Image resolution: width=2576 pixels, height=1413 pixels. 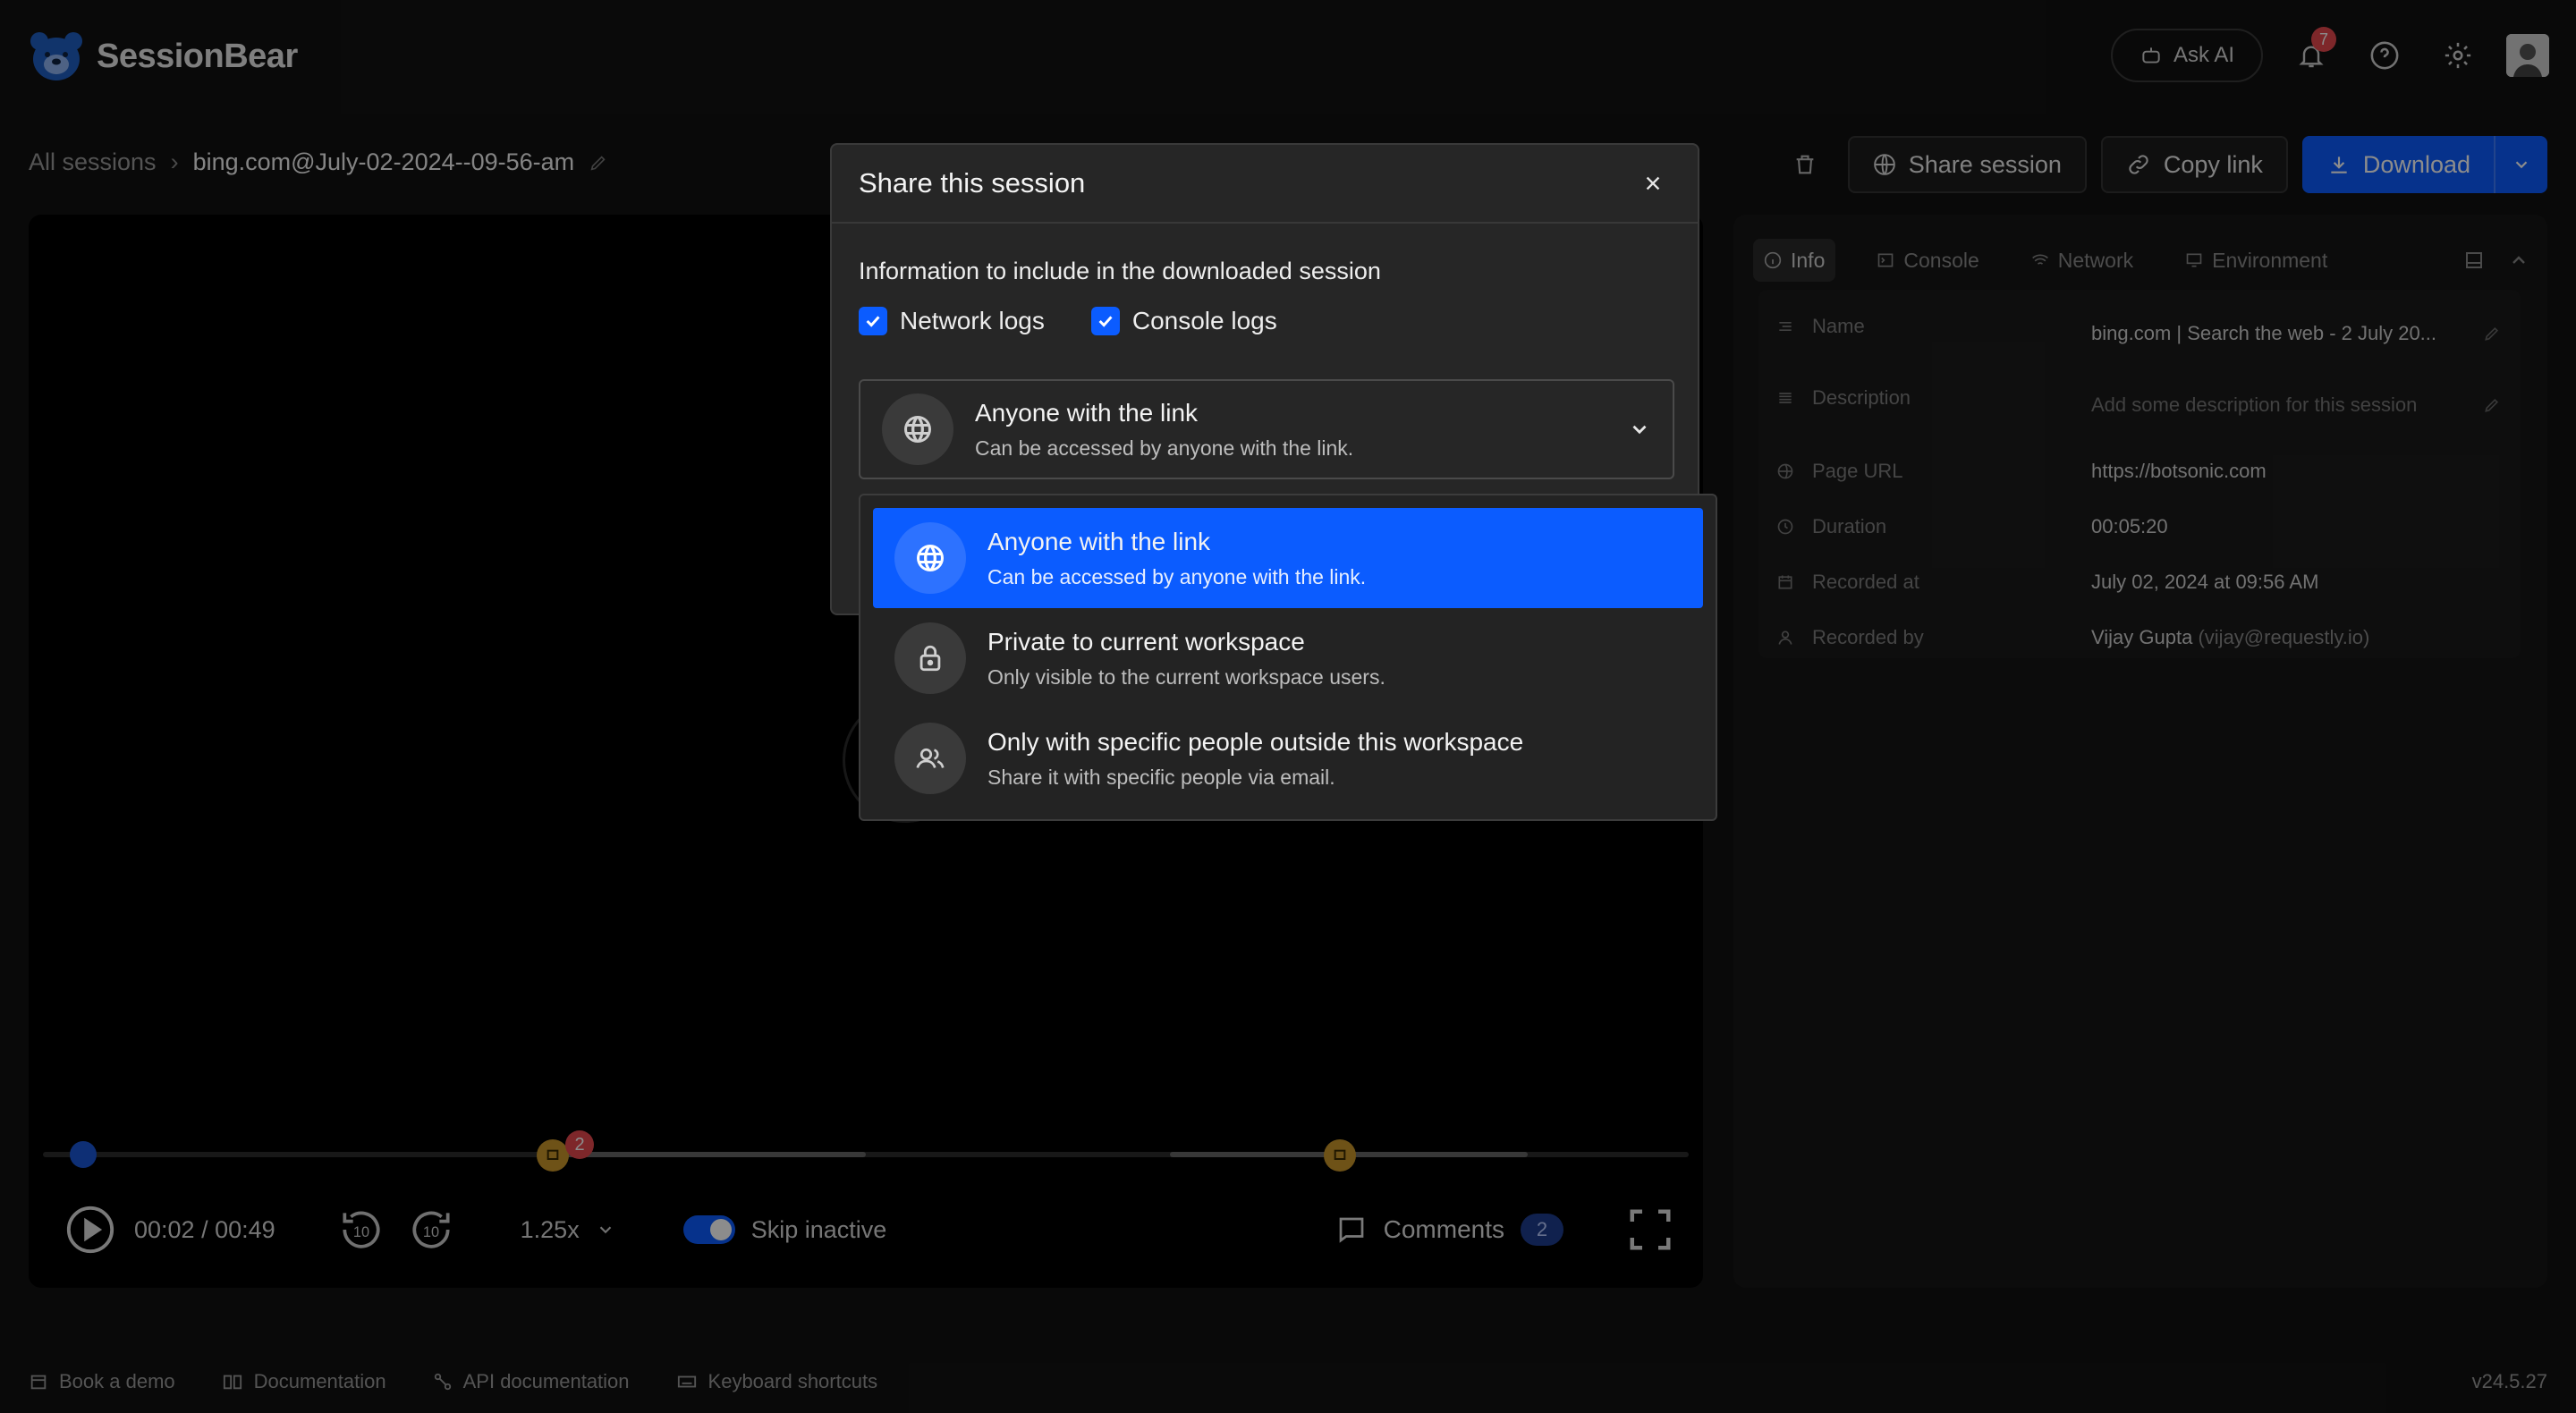 What do you see at coordinates (1161, 777) in the screenshot?
I see `option-desc: Share it with specific people via email.` at bounding box center [1161, 777].